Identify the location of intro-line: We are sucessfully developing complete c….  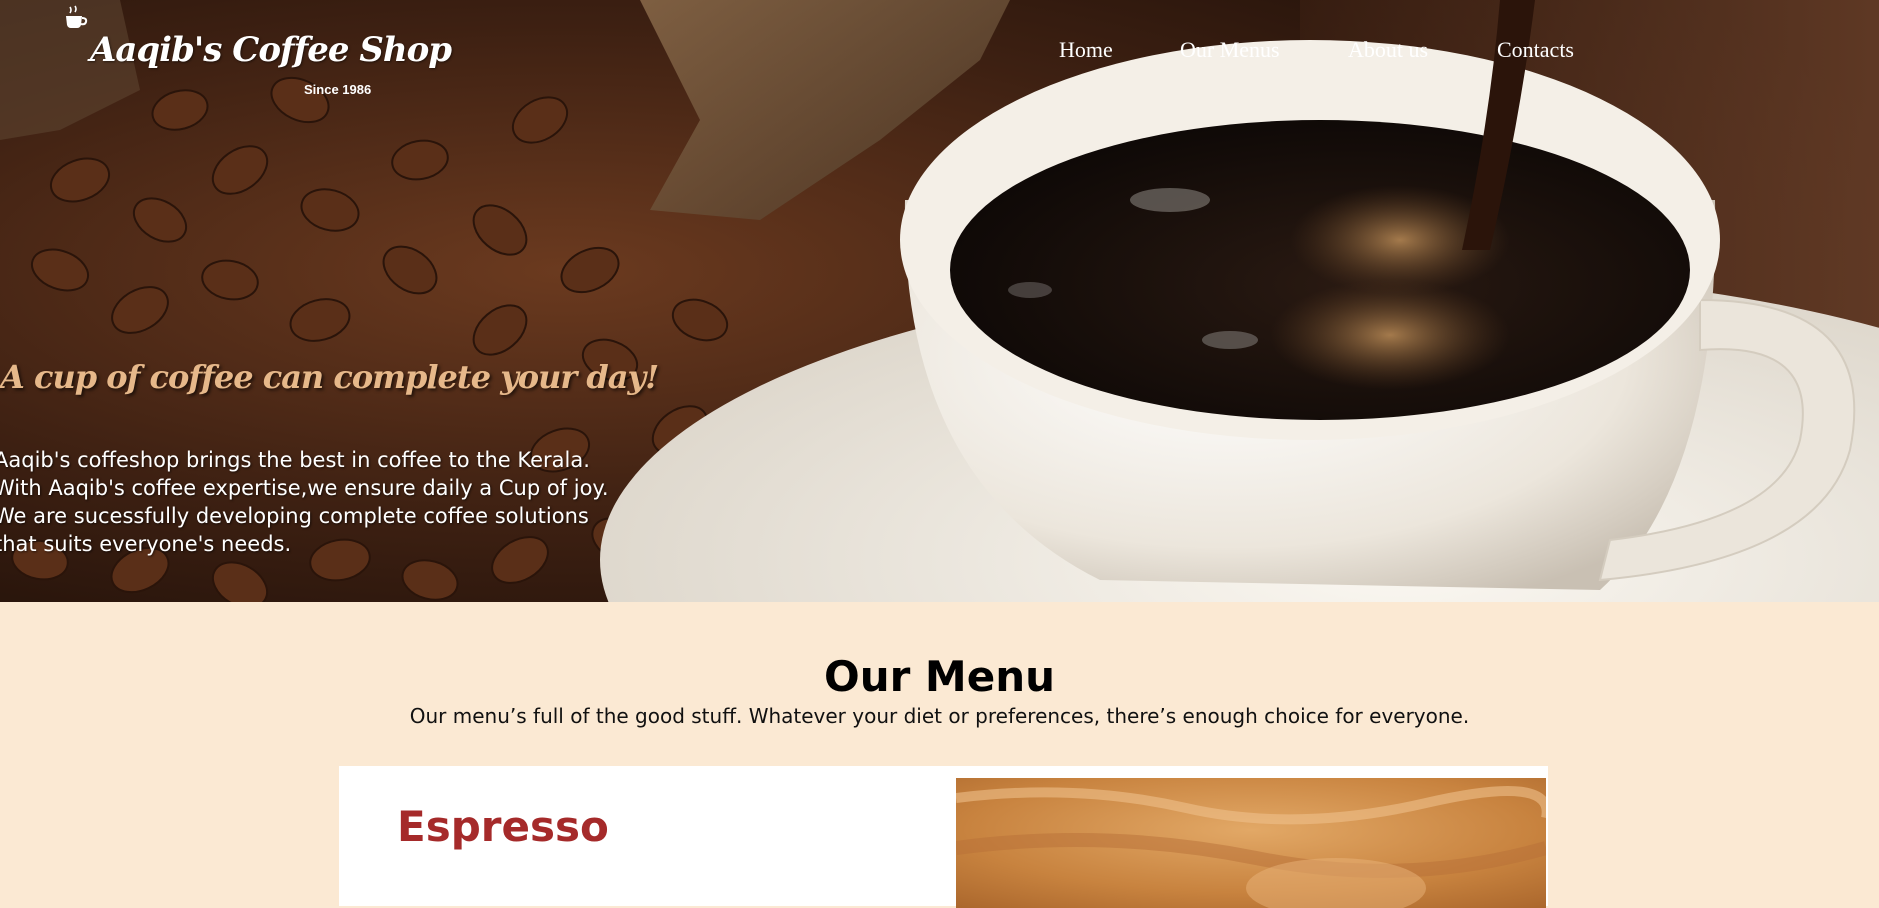
(294, 516).